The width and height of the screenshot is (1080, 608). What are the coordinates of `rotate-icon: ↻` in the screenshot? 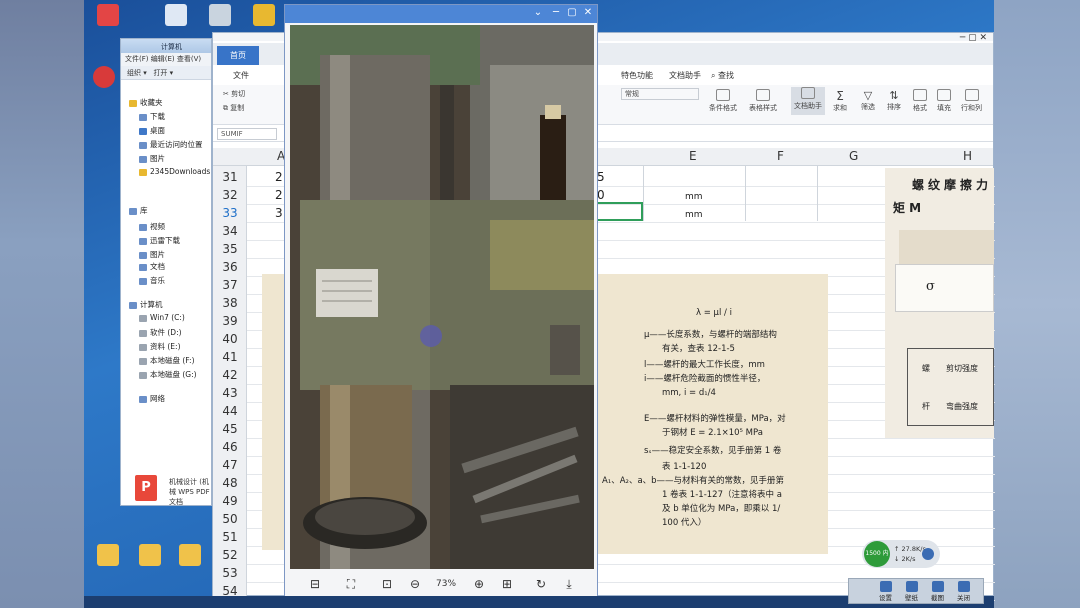 It's located at (541, 584).